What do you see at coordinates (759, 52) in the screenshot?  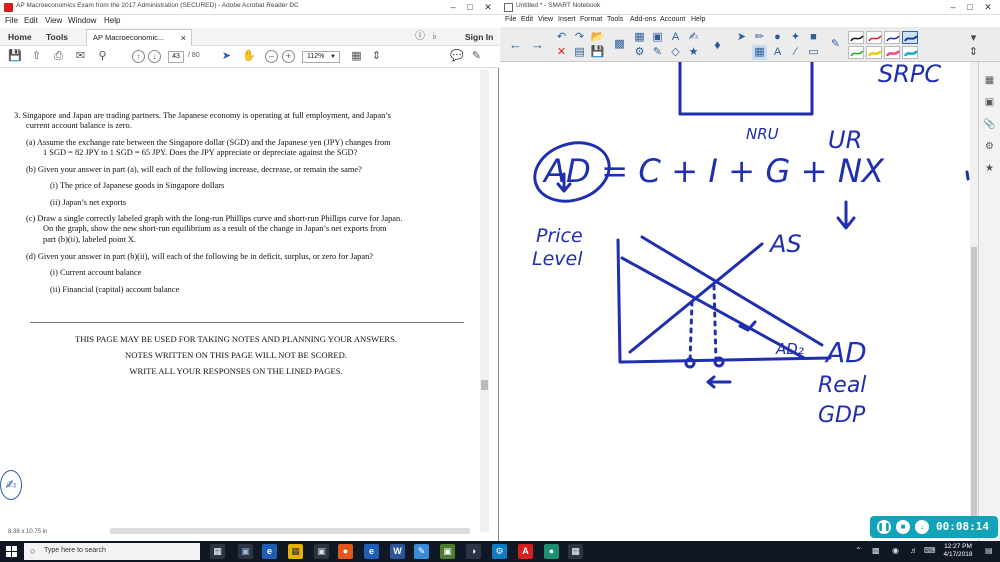 I see `table-tool-icon: ▦` at bounding box center [759, 52].